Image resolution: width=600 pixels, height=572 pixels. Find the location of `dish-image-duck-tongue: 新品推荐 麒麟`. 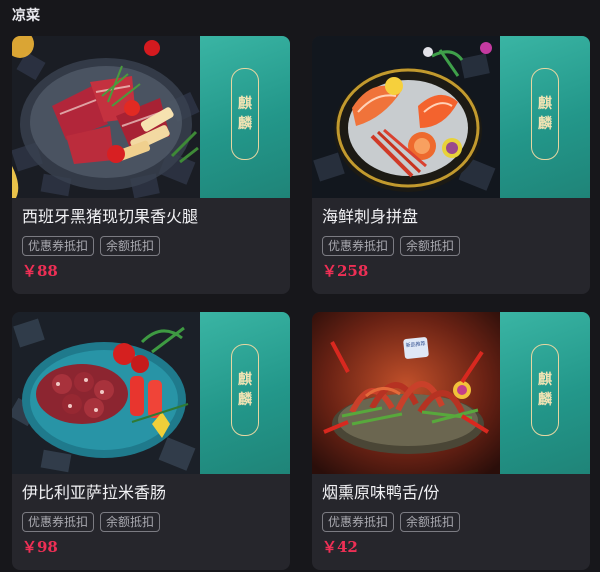

dish-image-duck-tongue: 新品推荐 麒麟 is located at coordinates (451, 393).